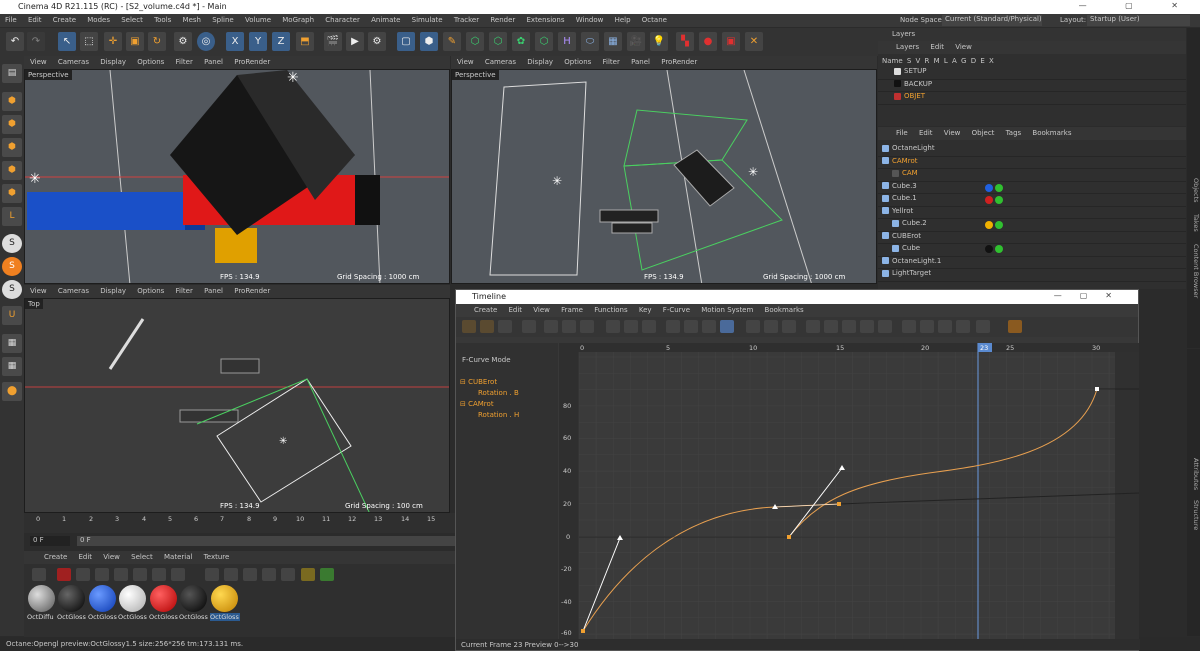  I want to click on tab-objects: Objects, so click(1196, 190).